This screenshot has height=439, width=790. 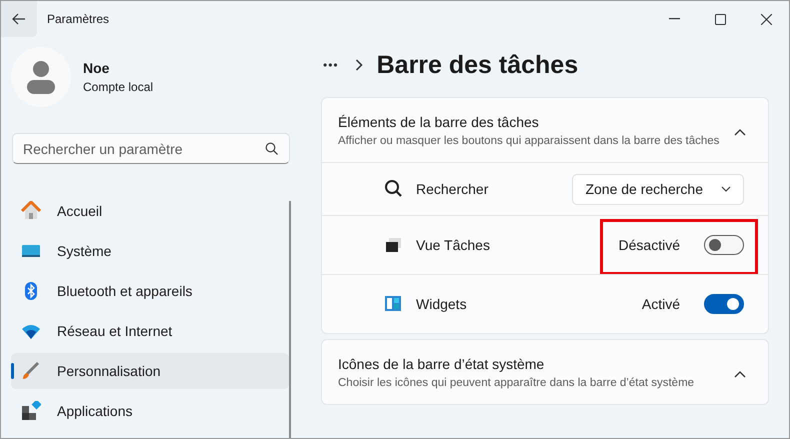 What do you see at coordinates (358, 65) in the screenshot?
I see `chevron-right-icon` at bounding box center [358, 65].